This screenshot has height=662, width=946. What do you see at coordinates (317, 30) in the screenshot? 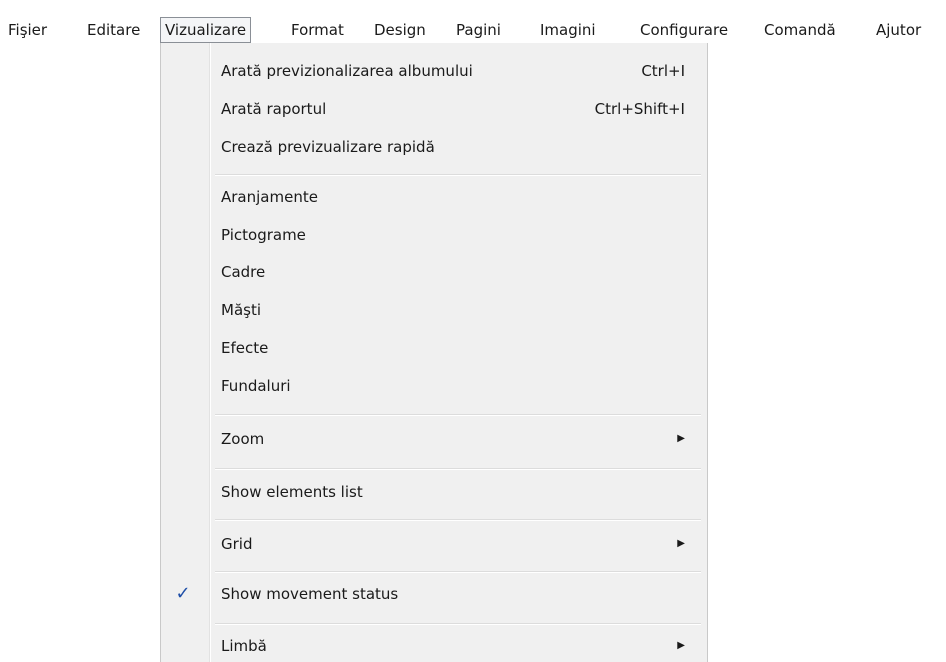
I see `menu-format: Format` at bounding box center [317, 30].